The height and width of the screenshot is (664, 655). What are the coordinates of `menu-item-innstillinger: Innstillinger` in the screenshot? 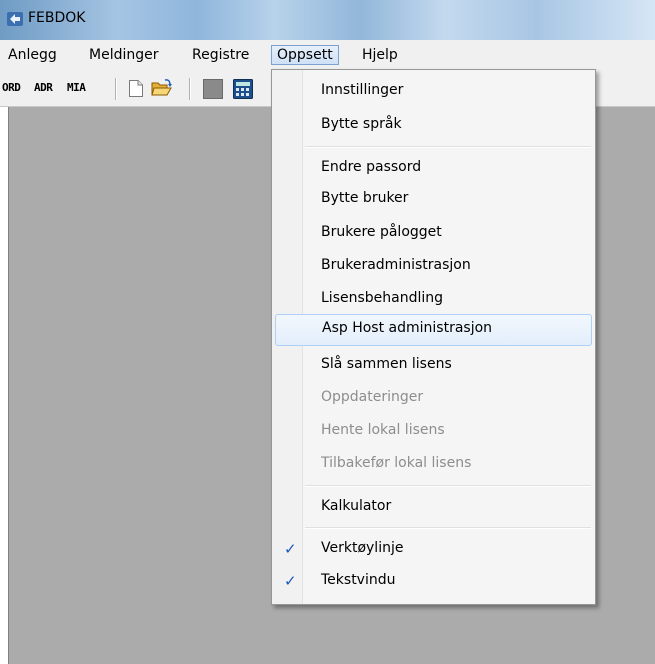 It's located at (433, 91).